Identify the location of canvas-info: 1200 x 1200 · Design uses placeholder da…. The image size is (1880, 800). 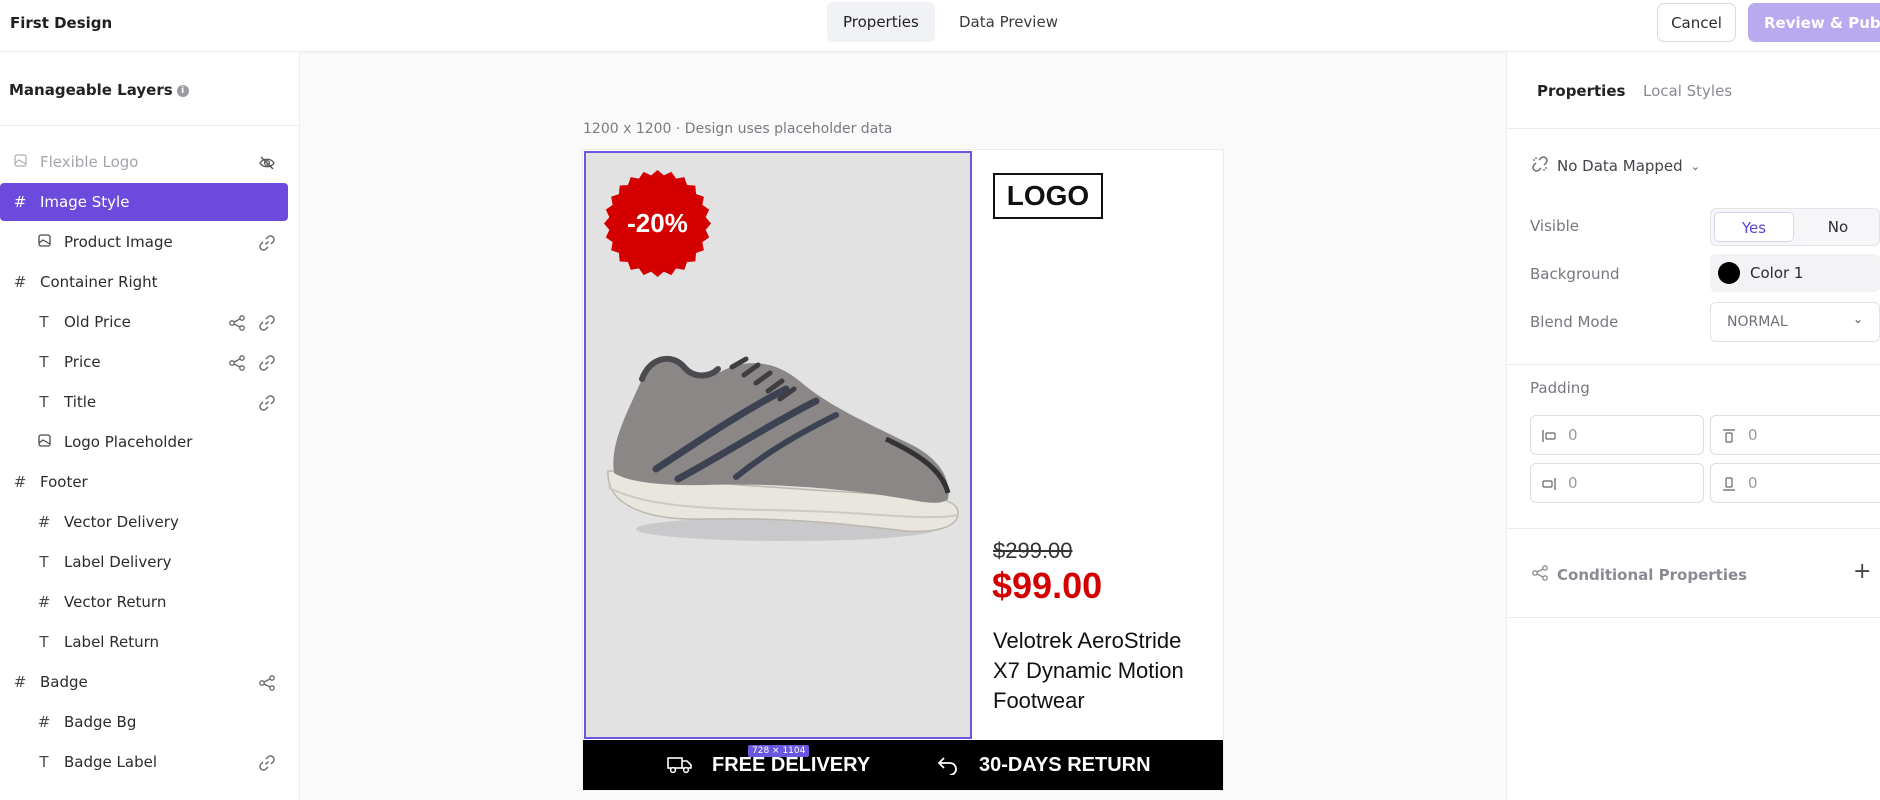
(738, 129).